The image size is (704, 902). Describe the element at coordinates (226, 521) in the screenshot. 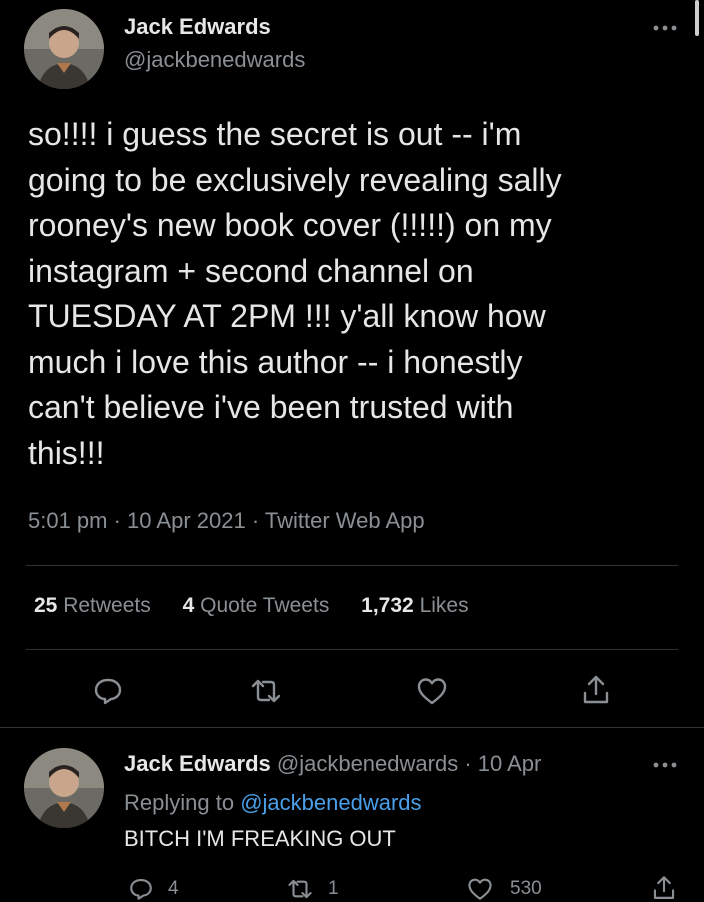

I see `tweet-timestamp: 5:01 pm · 10 Apr 2021 · Twitter Web App` at that location.